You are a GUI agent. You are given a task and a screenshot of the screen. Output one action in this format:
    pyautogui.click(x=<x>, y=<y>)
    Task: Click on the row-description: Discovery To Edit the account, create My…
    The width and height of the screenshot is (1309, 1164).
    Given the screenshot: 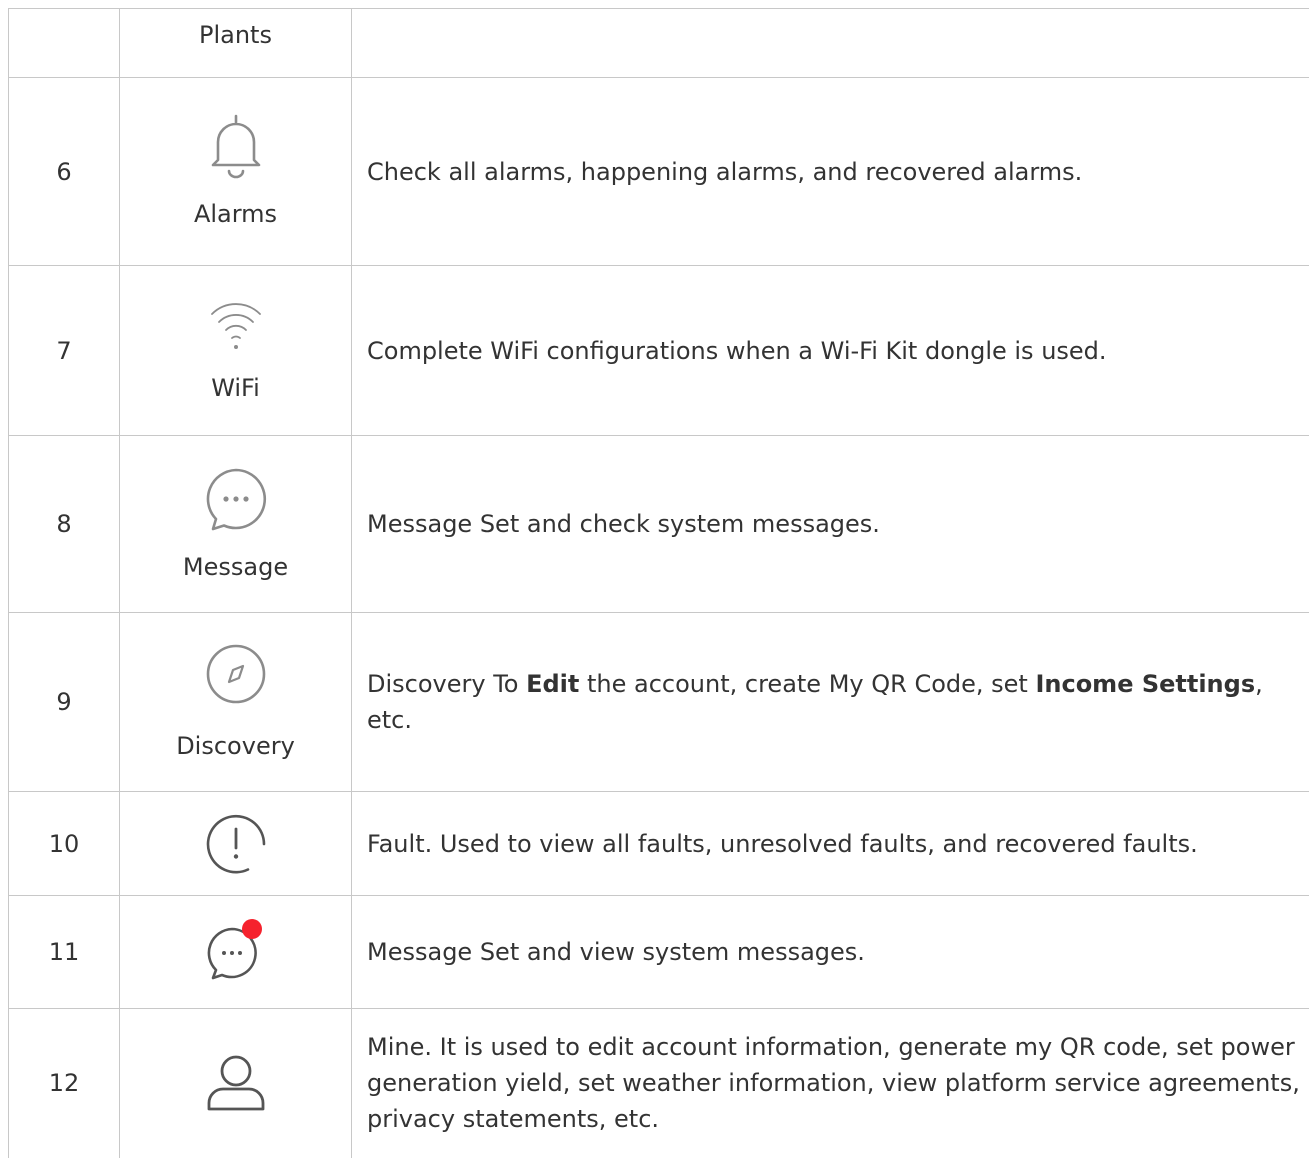 What is the action you would take?
    pyautogui.click(x=830, y=702)
    